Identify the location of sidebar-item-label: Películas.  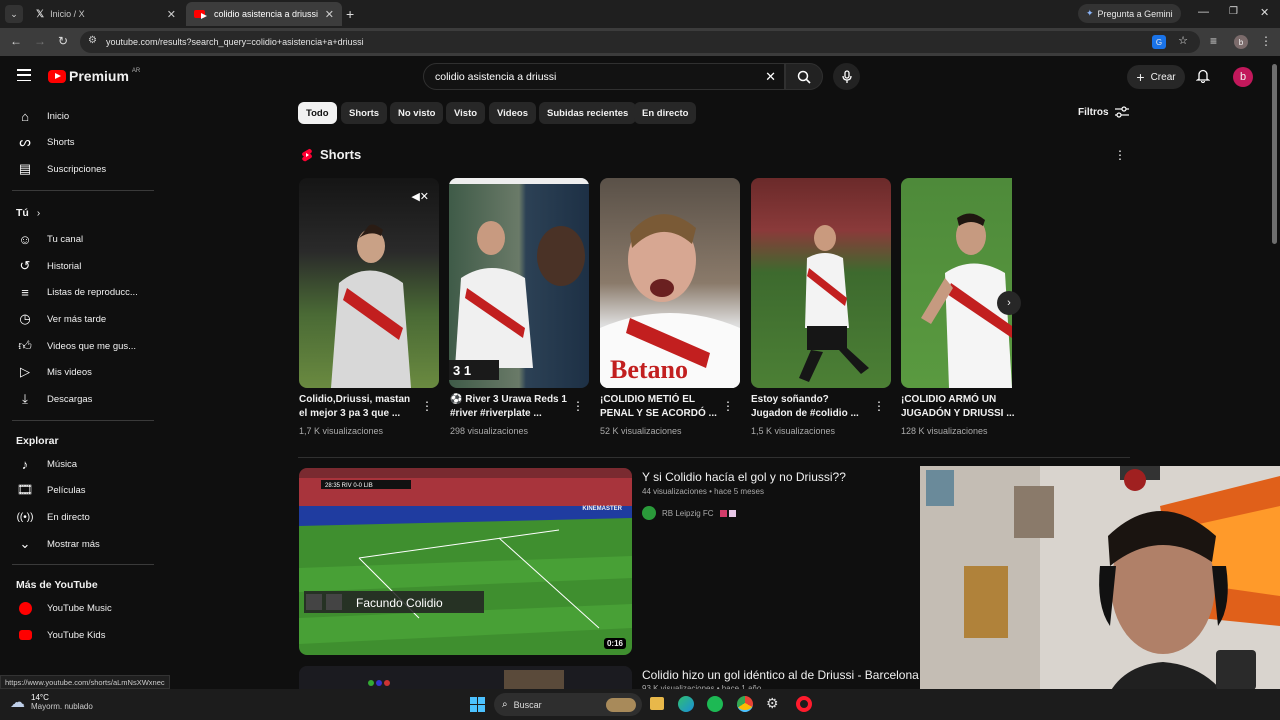
(66, 490).